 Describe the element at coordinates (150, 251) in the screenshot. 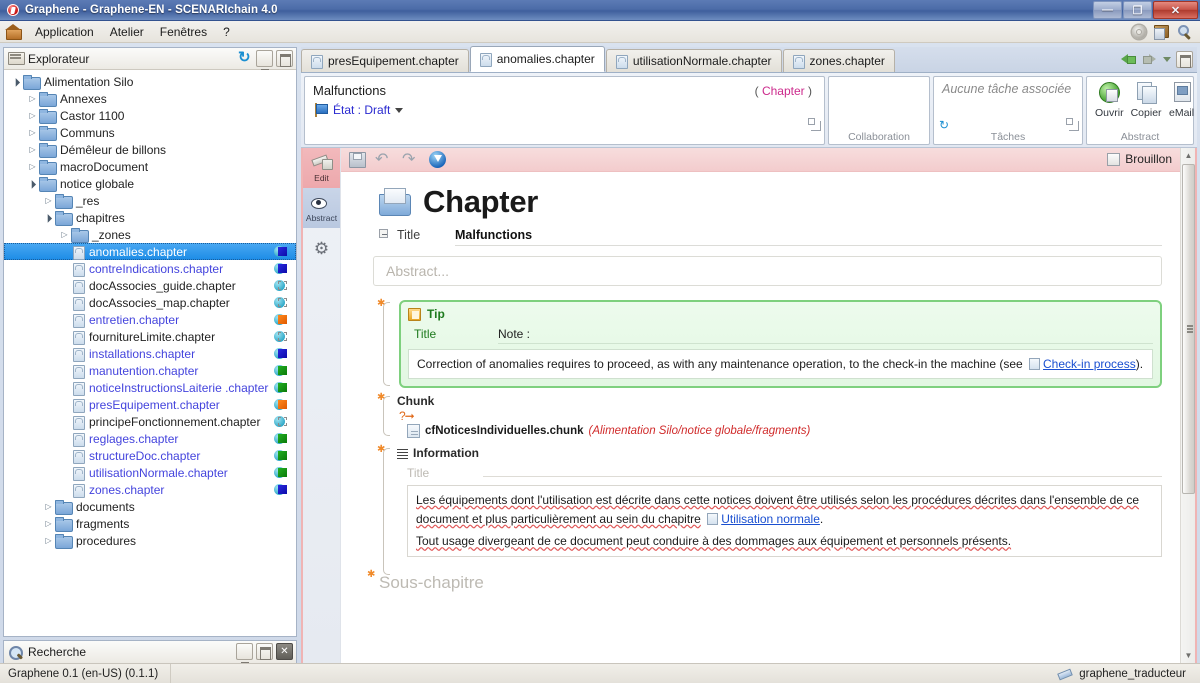

I see `tree-file-row: anomalies.chapter` at that location.